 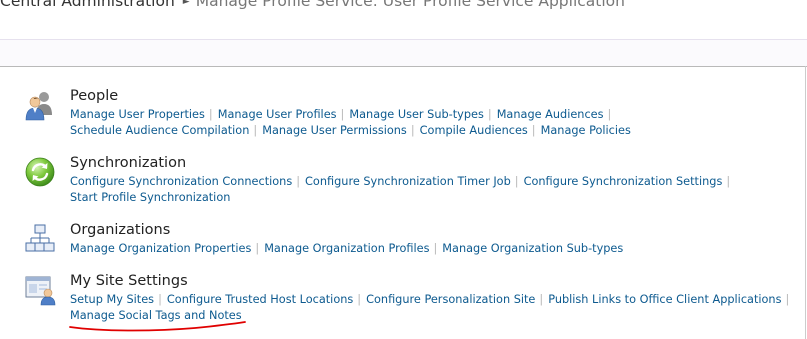 I want to click on link-manage-organization-sub-types: Manage Organization Sub-types, so click(x=532, y=248).